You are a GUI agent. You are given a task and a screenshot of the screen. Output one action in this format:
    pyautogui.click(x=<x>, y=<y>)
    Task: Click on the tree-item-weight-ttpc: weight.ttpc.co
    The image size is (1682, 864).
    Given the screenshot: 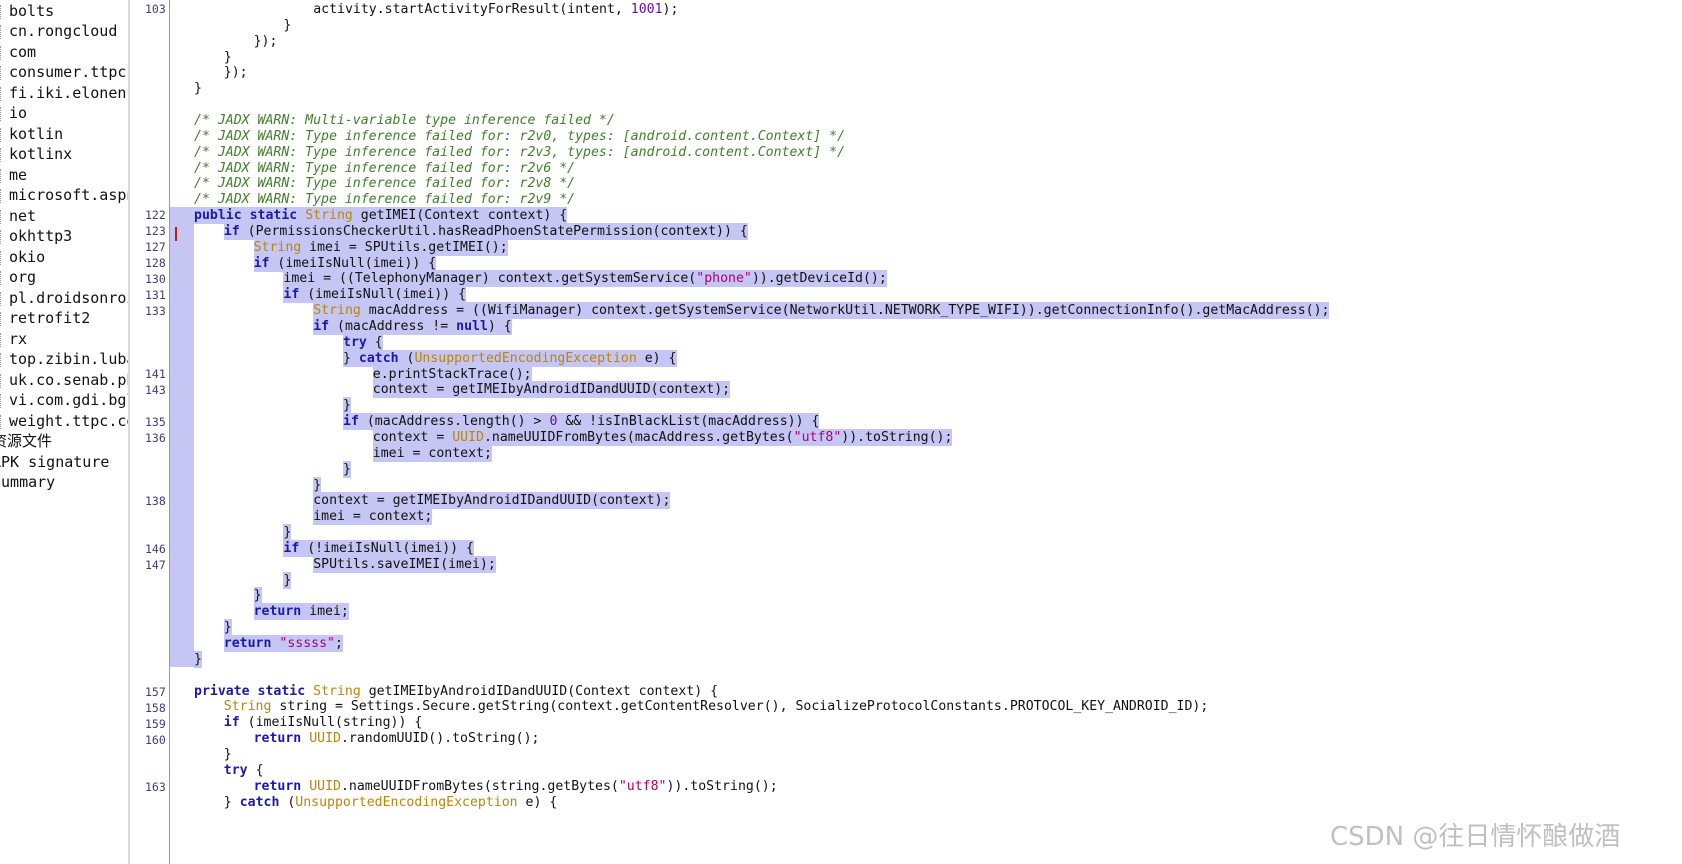 What is the action you would take?
    pyautogui.click(x=64, y=421)
    